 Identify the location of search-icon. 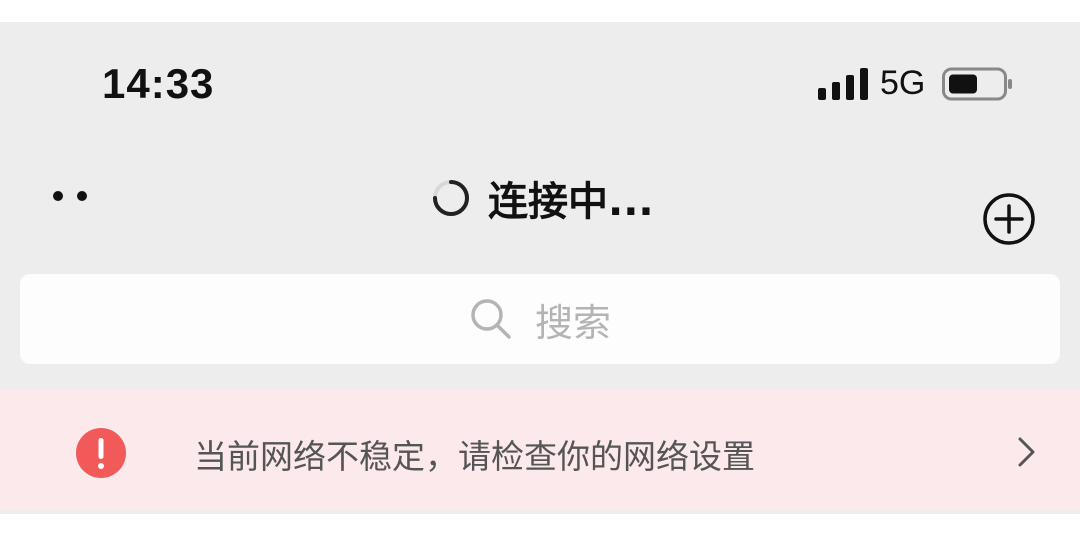
(491, 319).